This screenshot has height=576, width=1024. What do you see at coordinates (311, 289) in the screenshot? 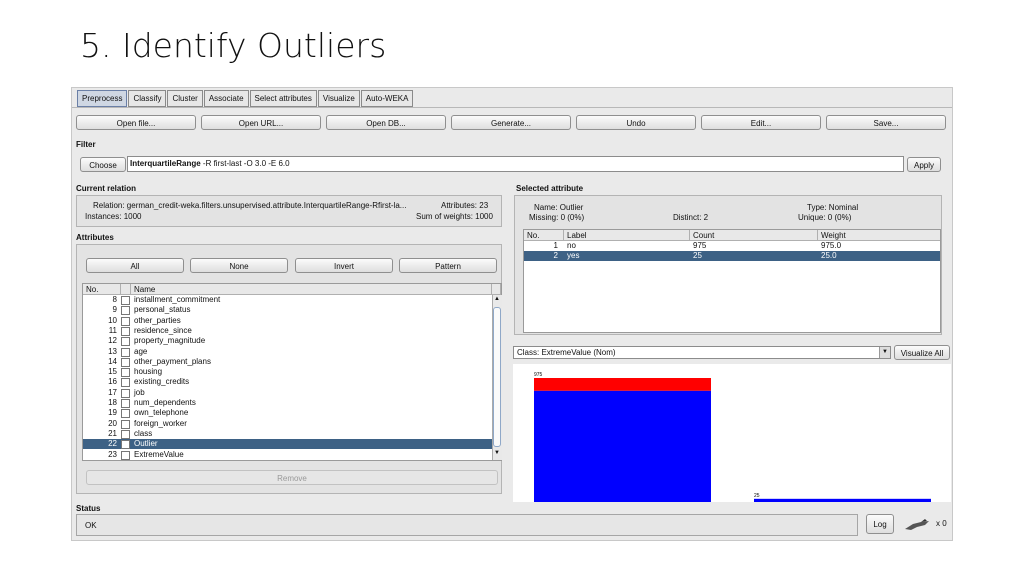
I see `col-name-header: Name` at bounding box center [311, 289].